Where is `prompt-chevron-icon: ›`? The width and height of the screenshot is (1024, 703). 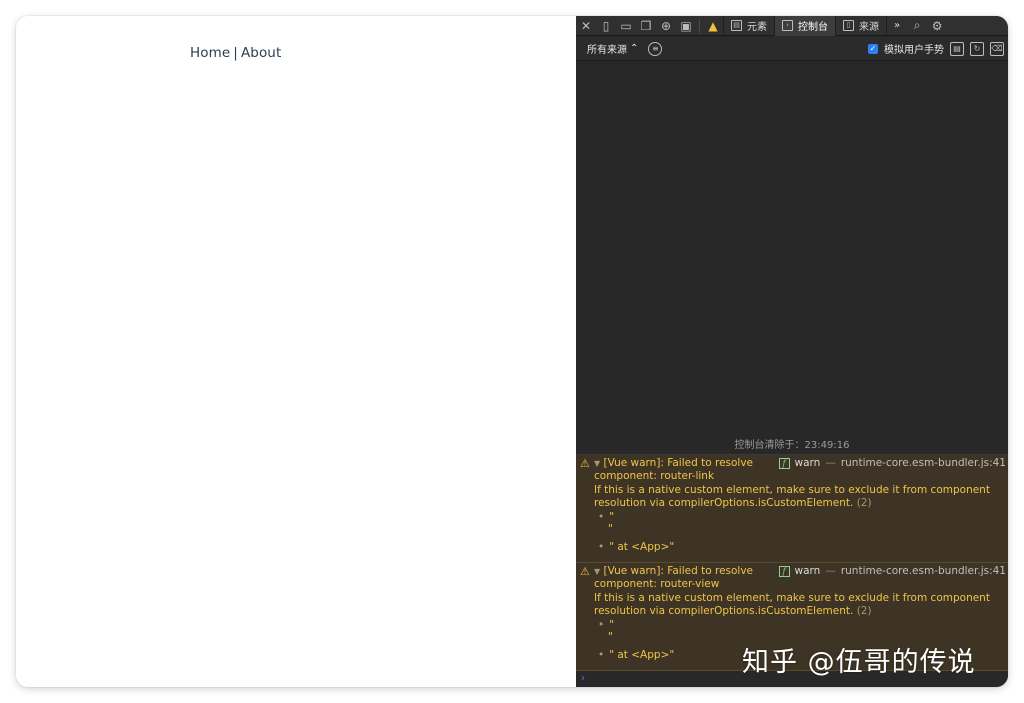
prompt-chevron-icon: › is located at coordinates (583, 678).